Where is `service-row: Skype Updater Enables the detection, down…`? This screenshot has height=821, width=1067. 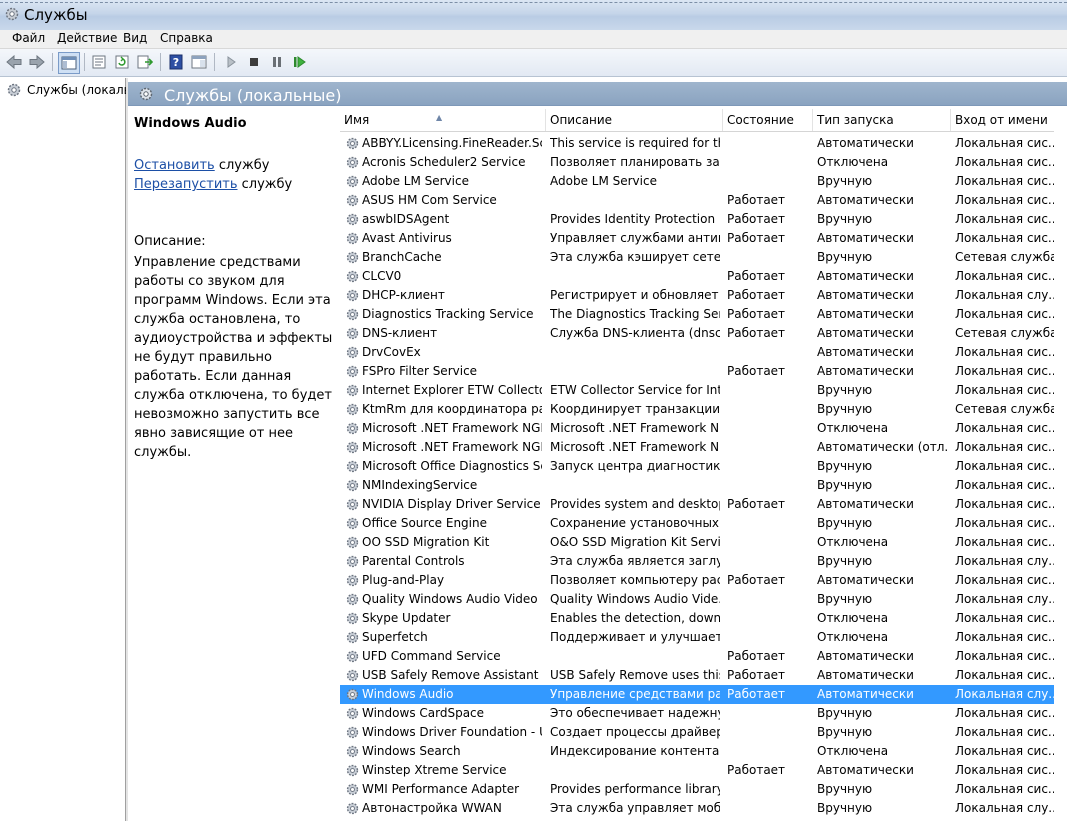 service-row: Skype Updater Enables the detection, down… is located at coordinates (697, 618).